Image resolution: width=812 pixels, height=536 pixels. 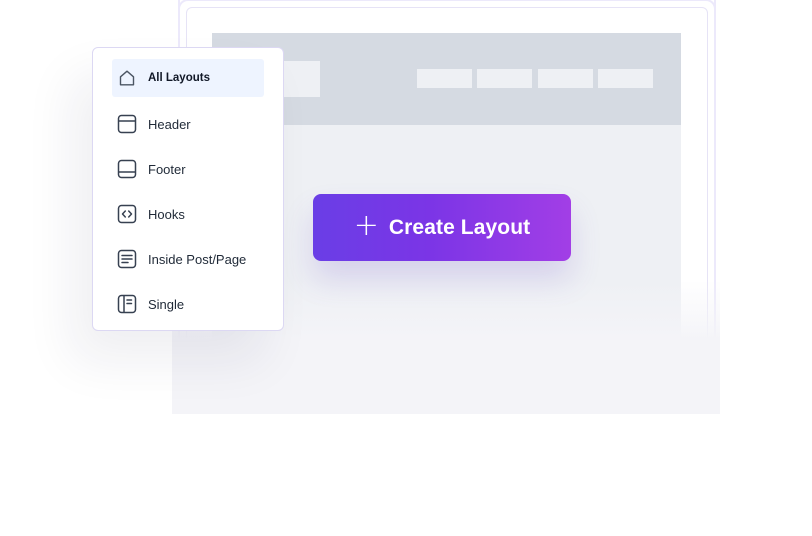 What do you see at coordinates (179, 78) in the screenshot?
I see `menu-item-label: All Layouts` at bounding box center [179, 78].